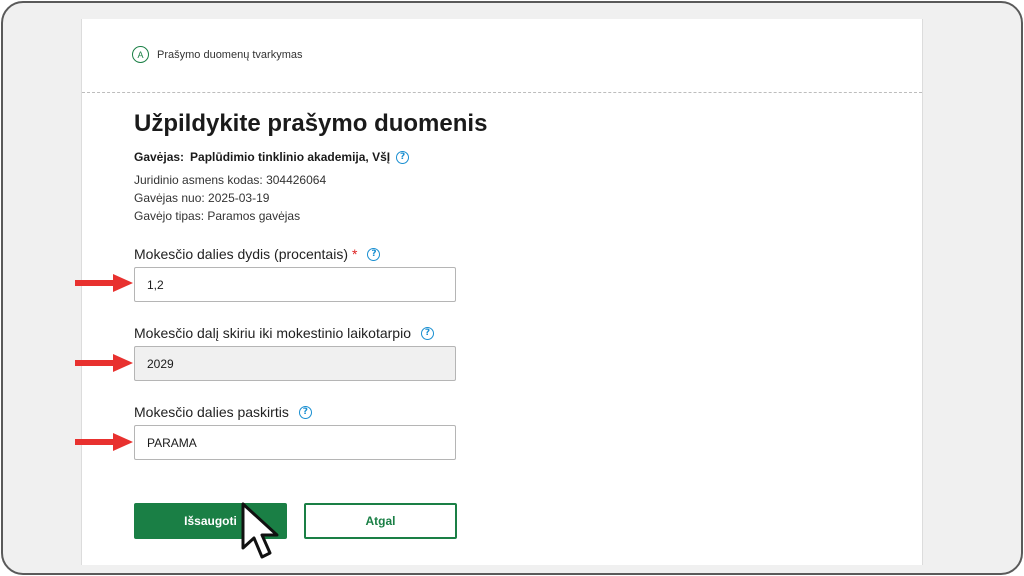 This screenshot has height=576, width=1024. Describe the element at coordinates (295, 442) in the screenshot. I see `purpose-input: PARAMA` at that location.